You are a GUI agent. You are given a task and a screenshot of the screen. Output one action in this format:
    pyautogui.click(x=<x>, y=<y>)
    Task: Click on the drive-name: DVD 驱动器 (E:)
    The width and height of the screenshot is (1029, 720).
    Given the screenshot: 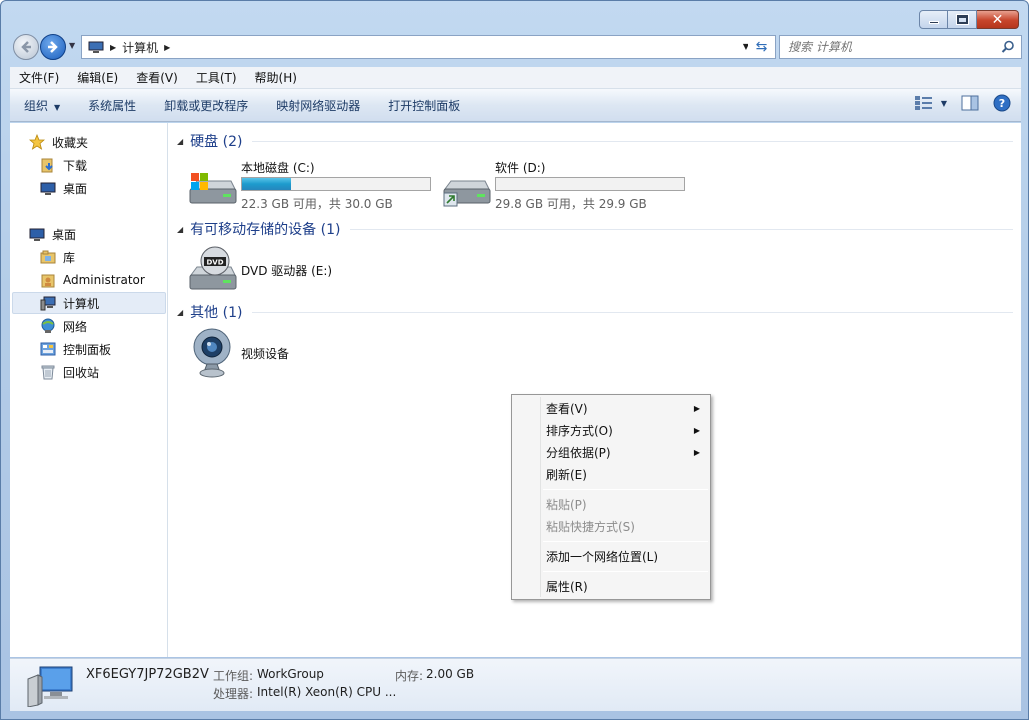 What is the action you would take?
    pyautogui.click(x=287, y=271)
    